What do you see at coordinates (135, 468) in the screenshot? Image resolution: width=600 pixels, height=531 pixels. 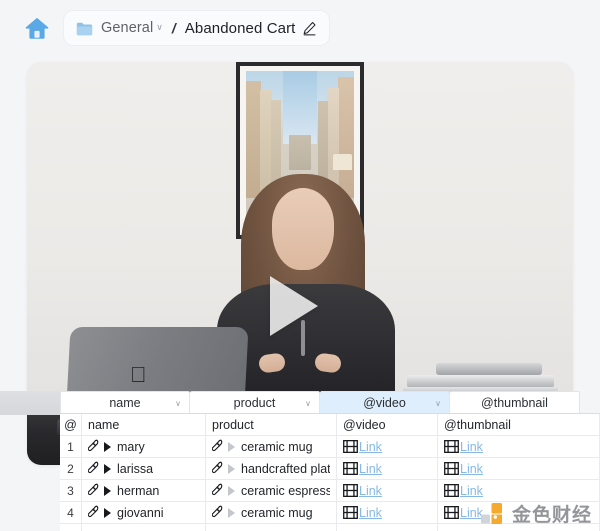 I see `cell-value: larissa` at bounding box center [135, 468].